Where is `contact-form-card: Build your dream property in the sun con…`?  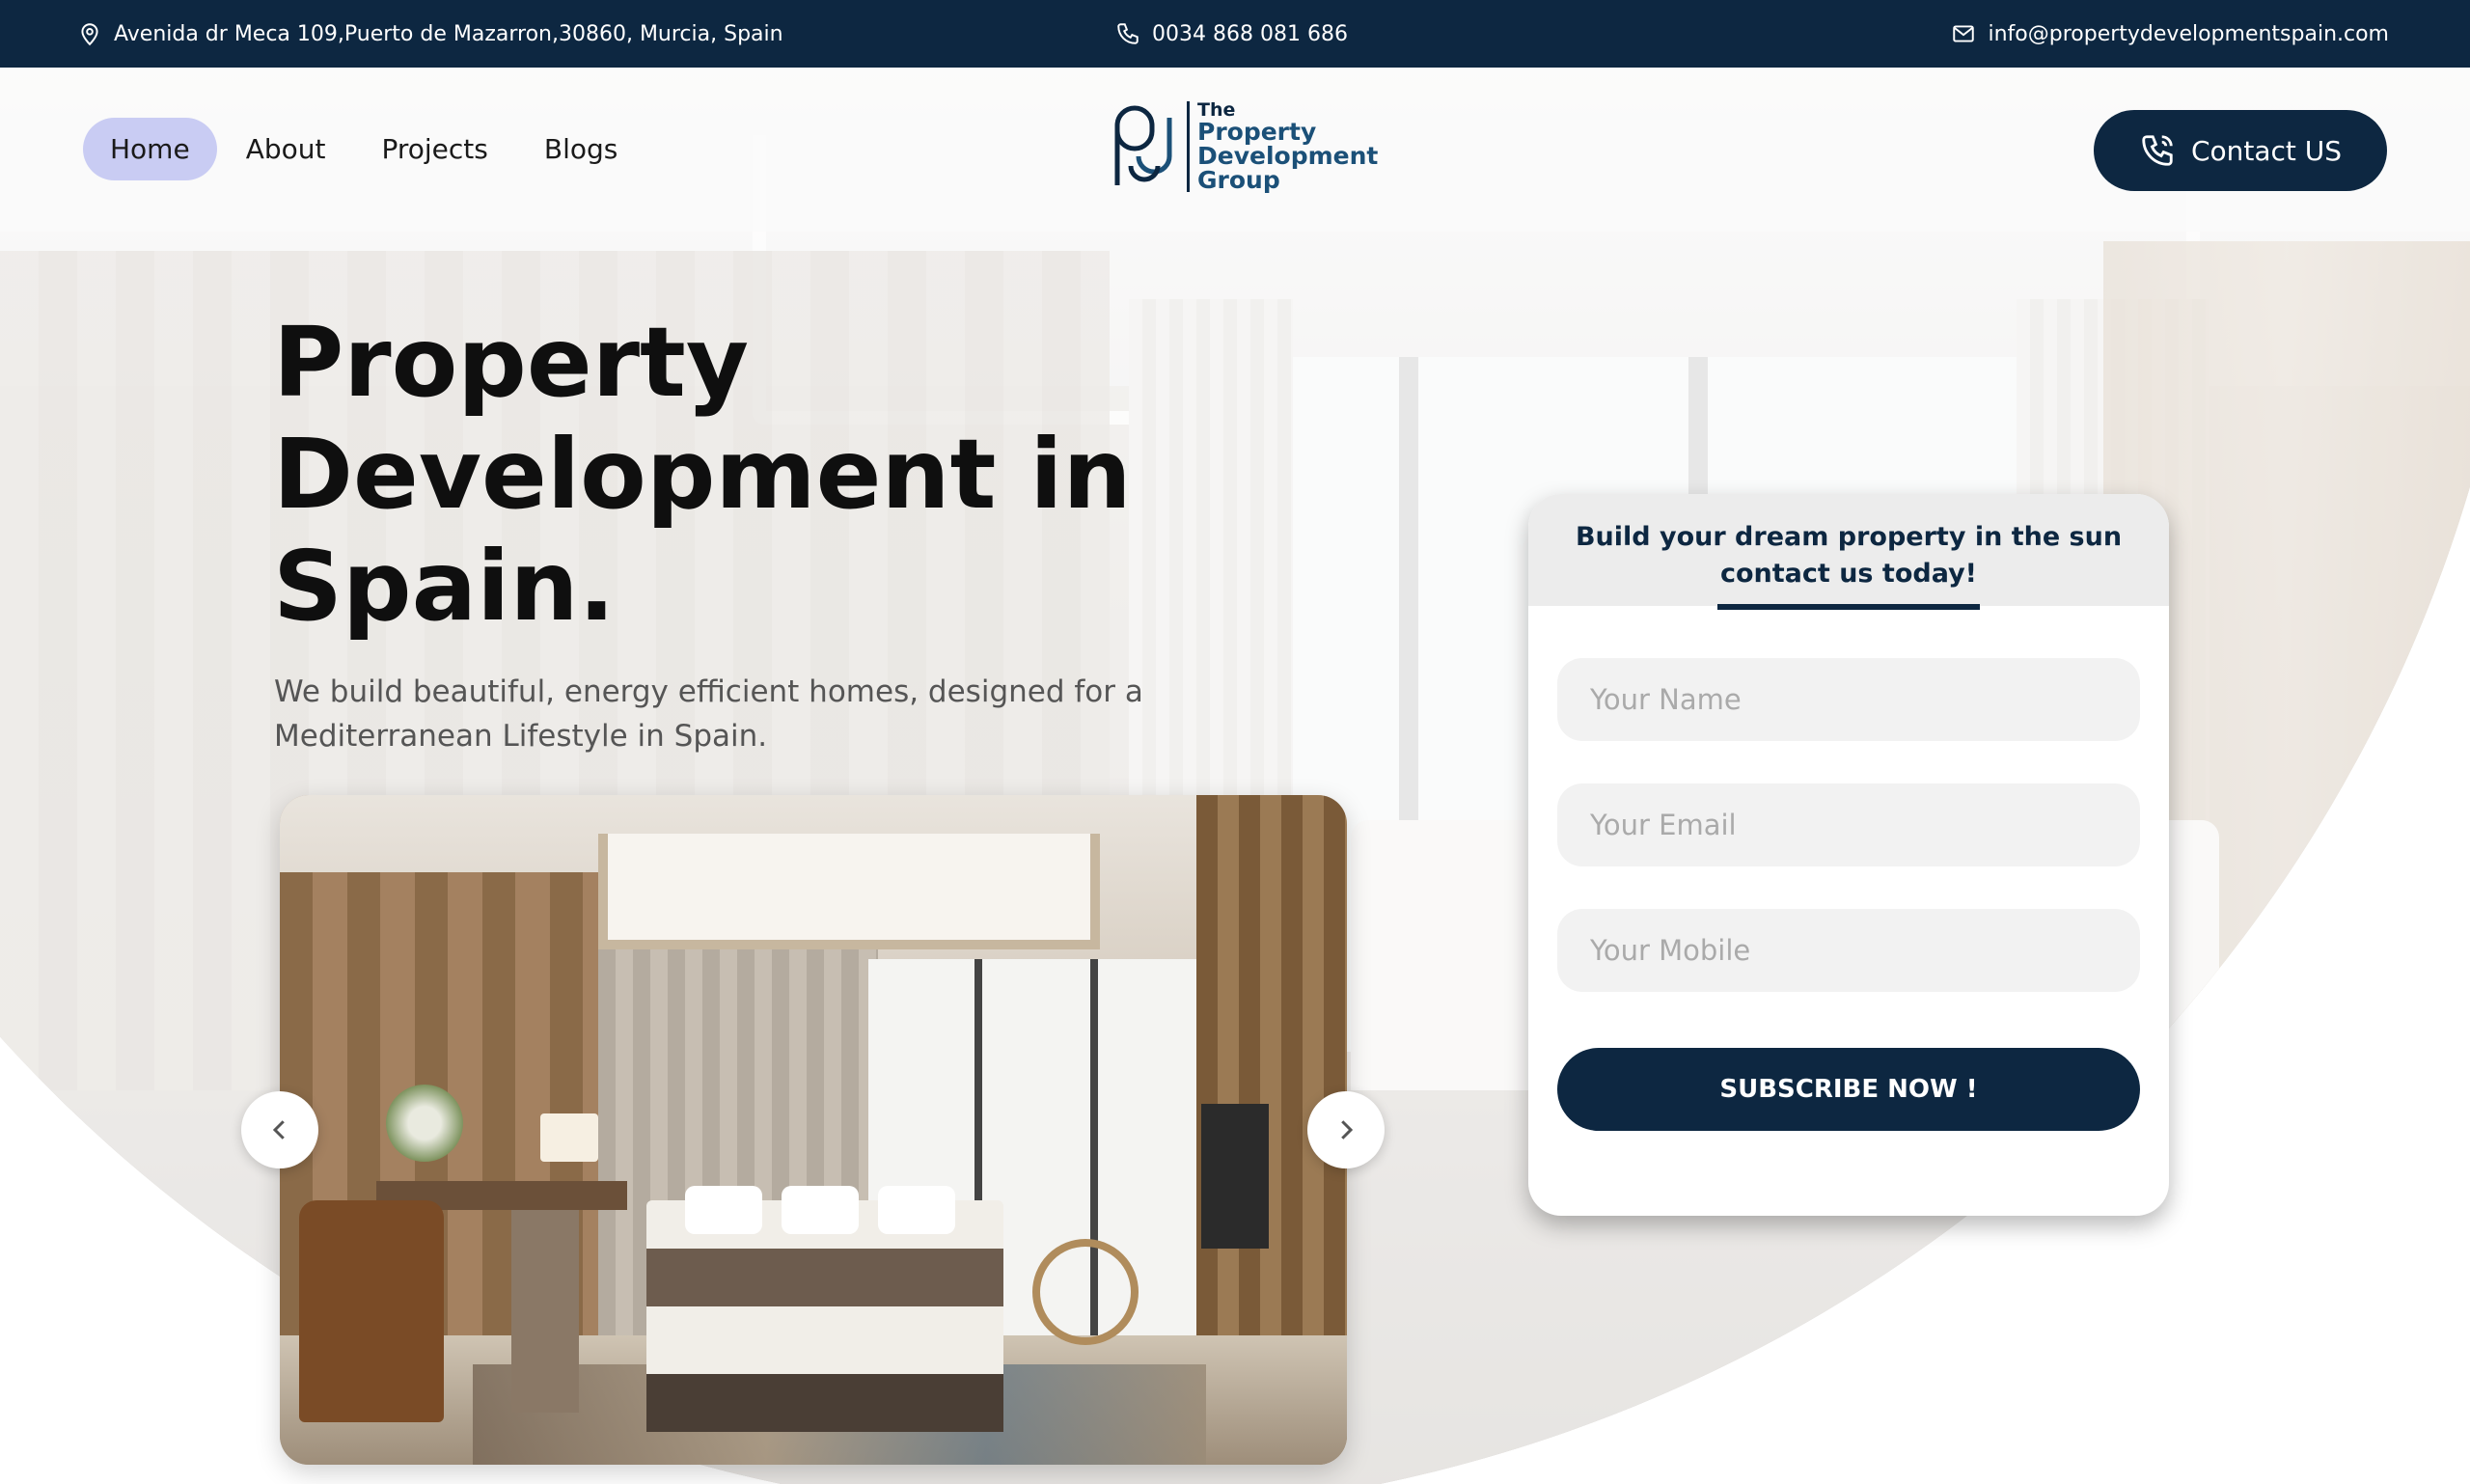
contact-form-card: Build your dream property in the sun con… is located at coordinates (1848, 855).